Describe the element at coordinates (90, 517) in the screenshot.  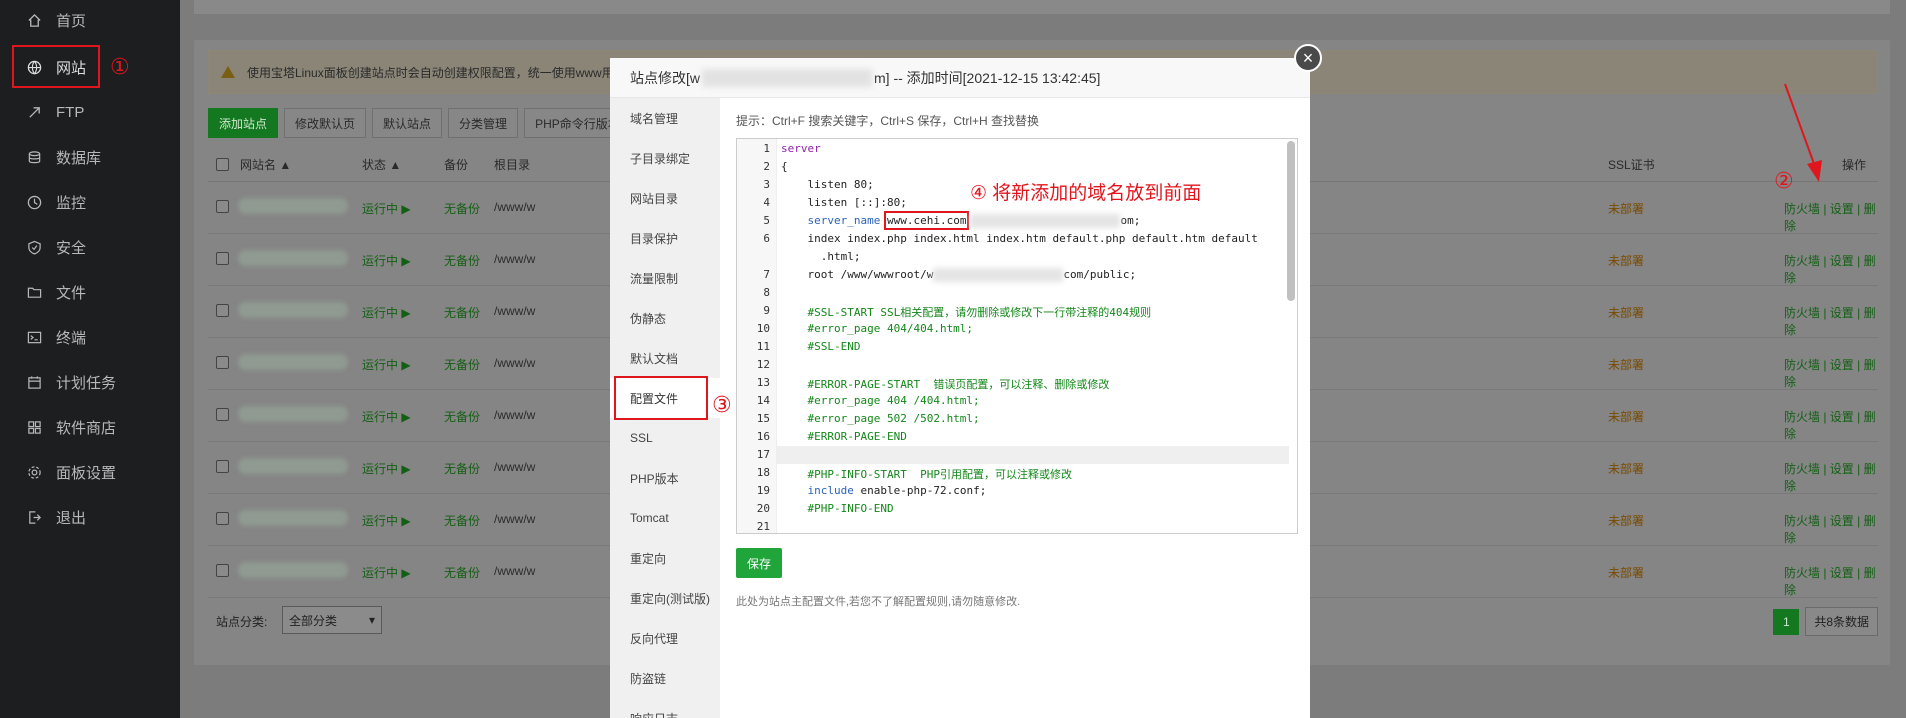
I see `sidebar-item-logout: 退出` at that location.